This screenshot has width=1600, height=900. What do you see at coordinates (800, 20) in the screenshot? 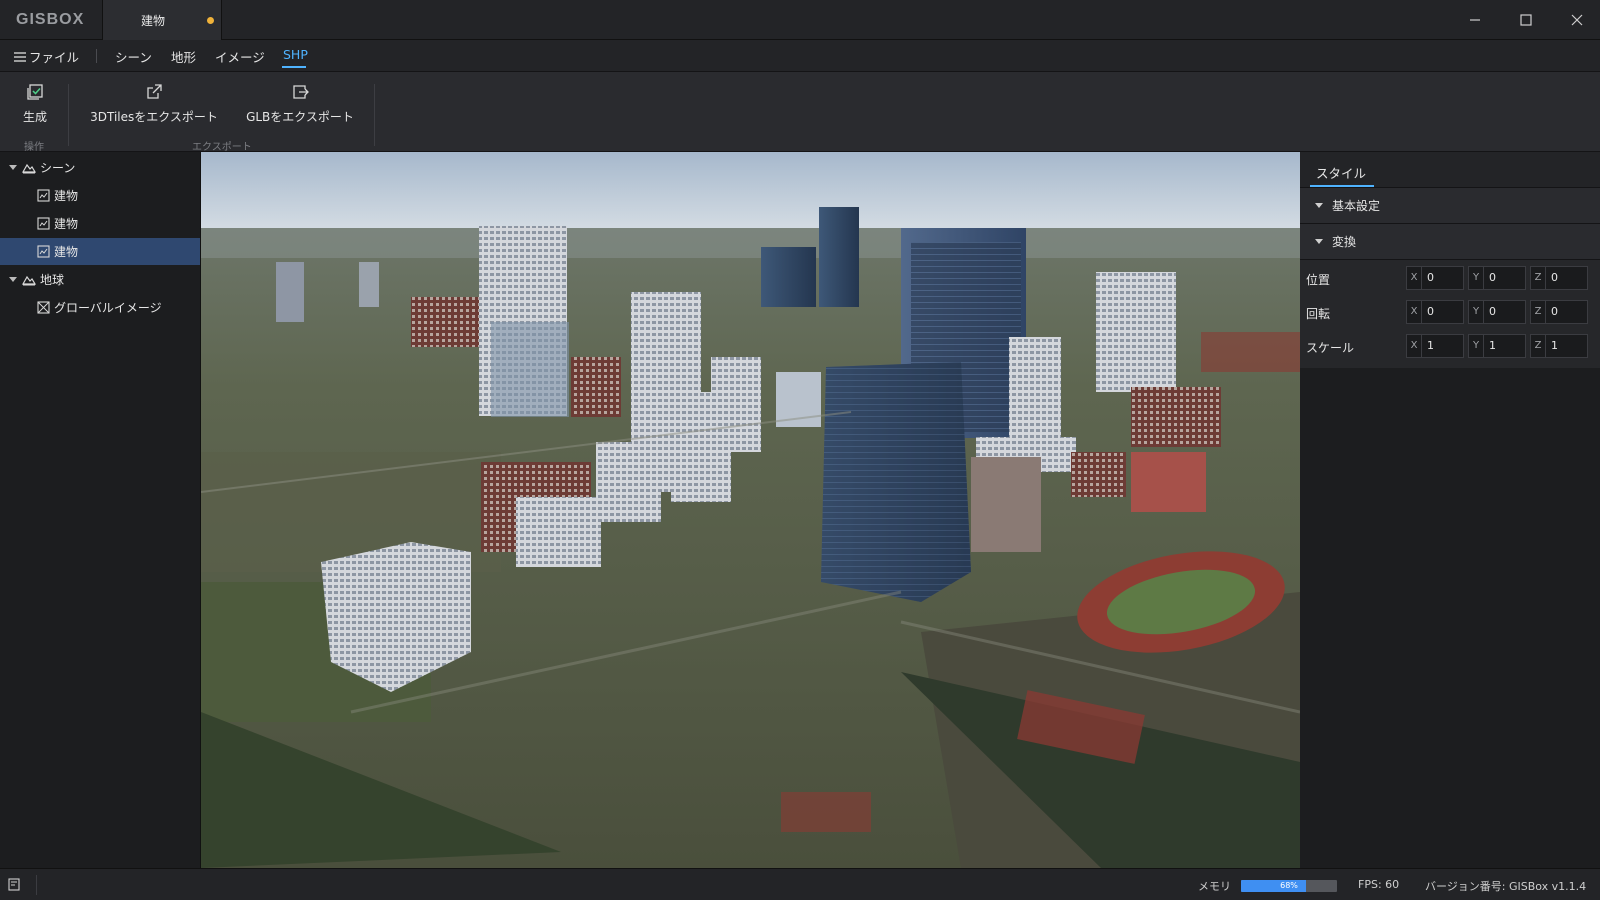
I see `title-bar: GISBOX 建物` at bounding box center [800, 20].